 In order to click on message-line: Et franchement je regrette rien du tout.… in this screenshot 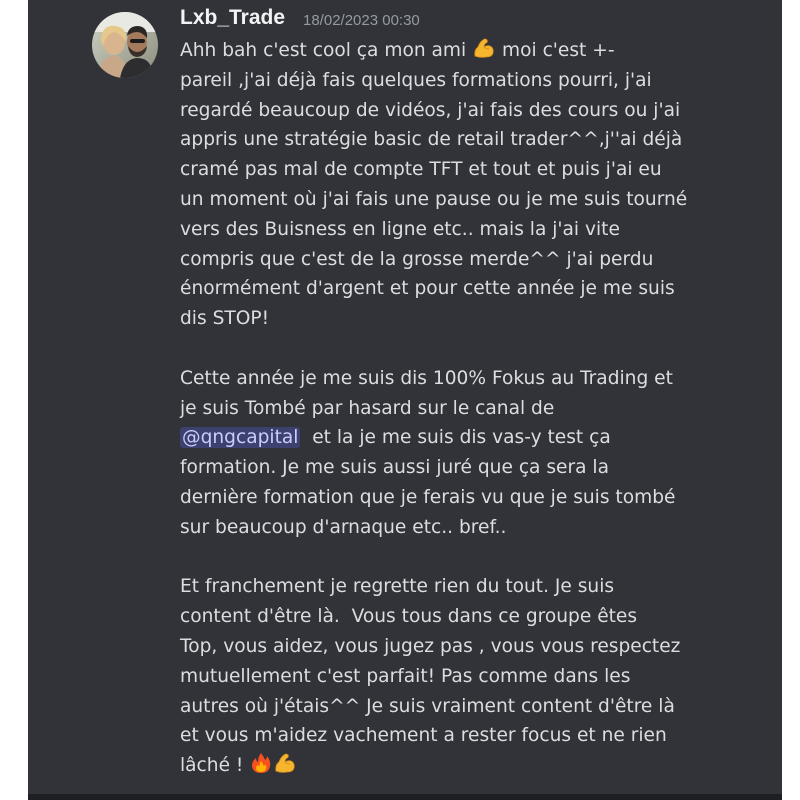, I will do `click(397, 587)`.